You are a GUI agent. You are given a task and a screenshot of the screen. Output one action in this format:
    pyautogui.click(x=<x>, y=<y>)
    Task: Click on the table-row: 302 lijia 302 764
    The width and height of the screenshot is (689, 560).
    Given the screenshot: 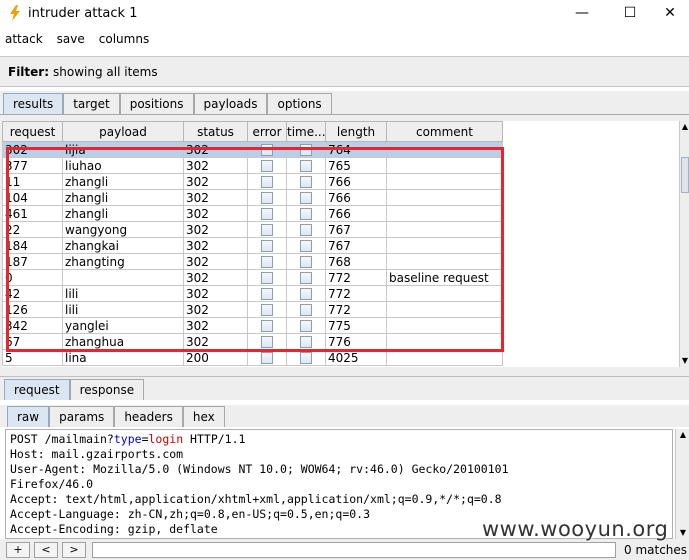 What is the action you would take?
    pyautogui.click(x=252, y=149)
    